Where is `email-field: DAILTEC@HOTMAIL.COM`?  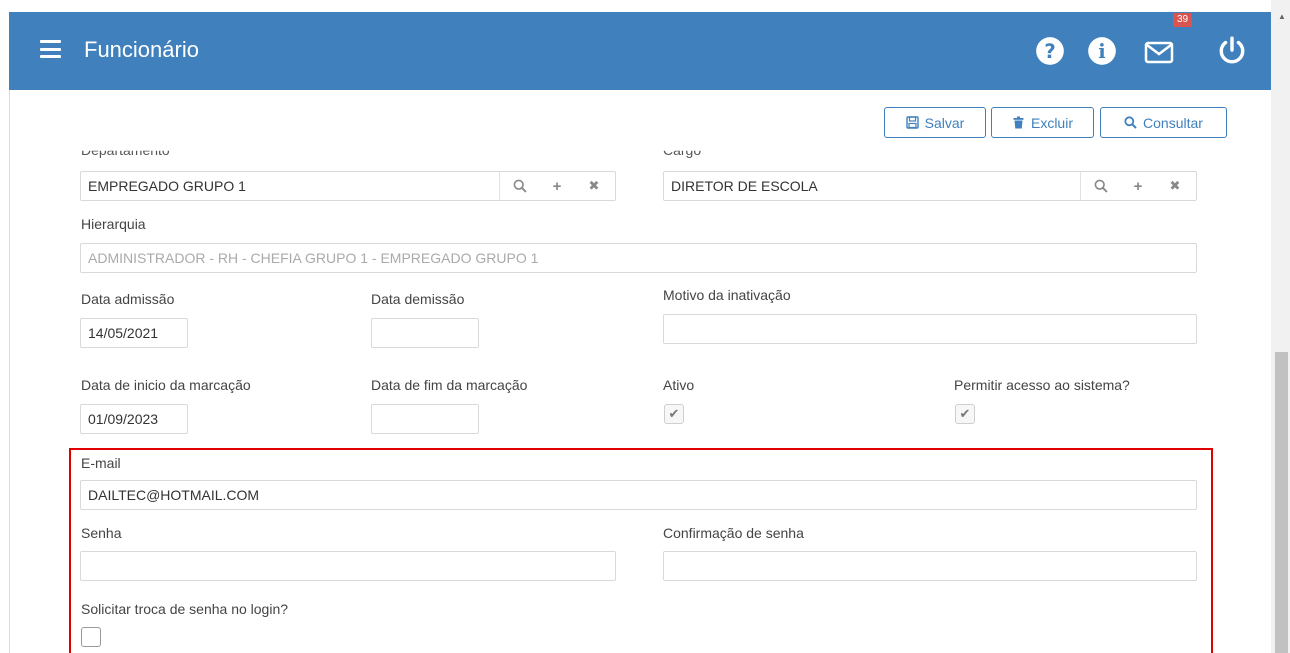 email-field: DAILTEC@HOTMAIL.COM is located at coordinates (638, 495).